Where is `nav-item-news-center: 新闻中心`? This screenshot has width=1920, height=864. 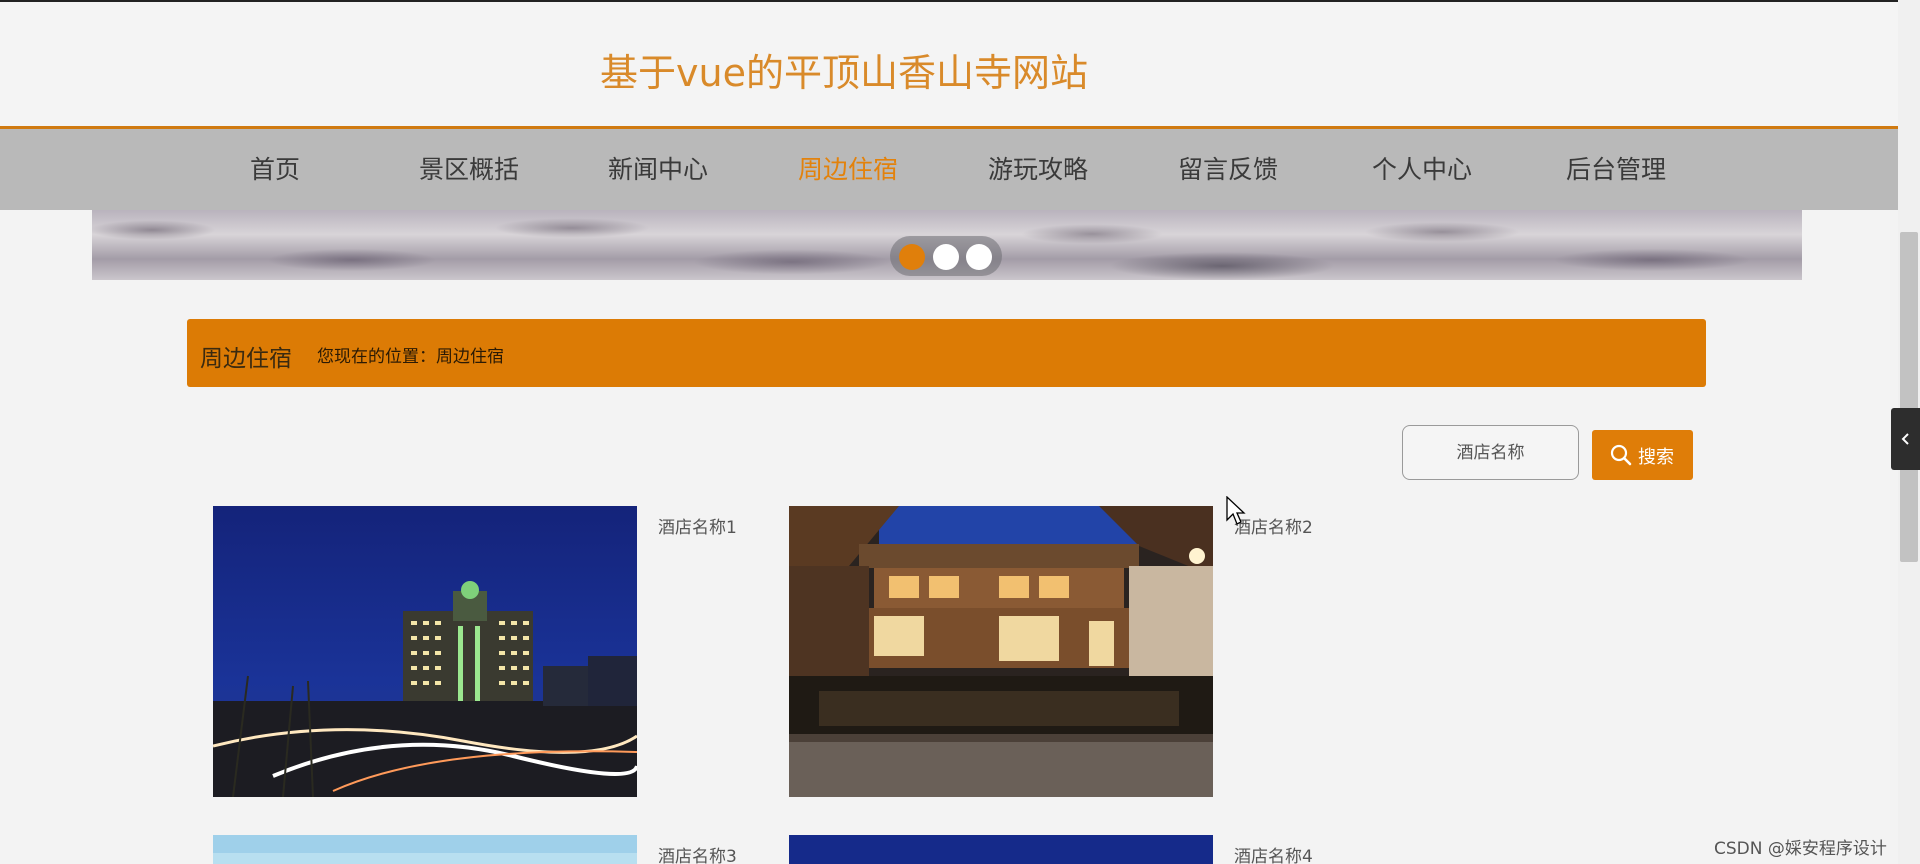 nav-item-news-center: 新闻中心 is located at coordinates (658, 169).